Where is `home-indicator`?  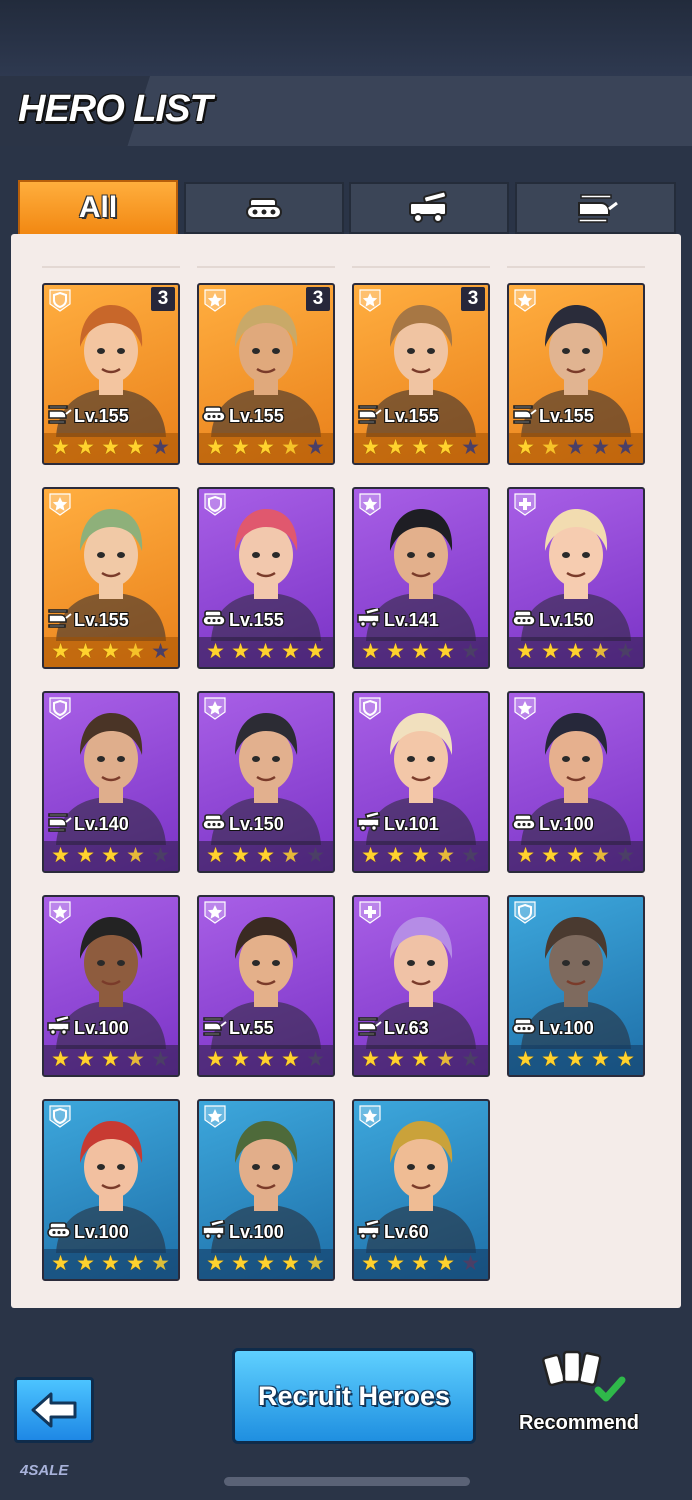
home-indicator is located at coordinates (347, 1481).